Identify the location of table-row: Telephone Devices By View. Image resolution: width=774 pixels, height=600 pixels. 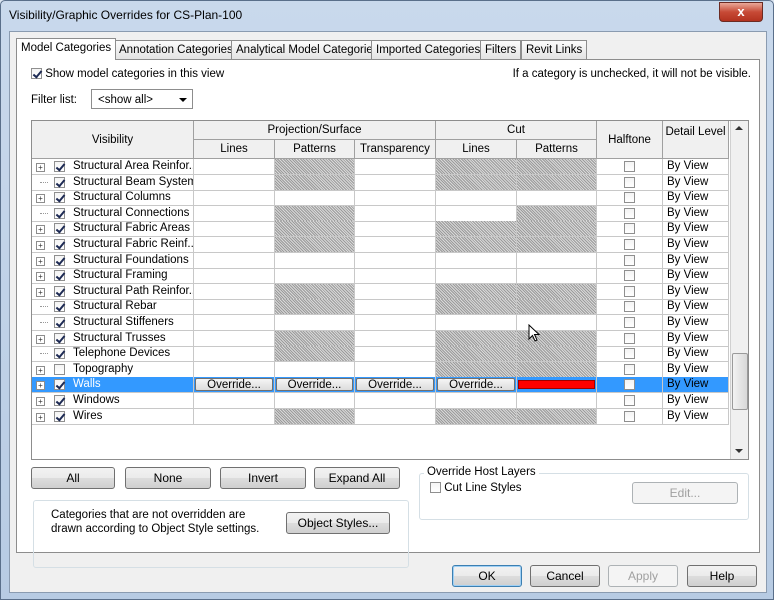
(380, 354).